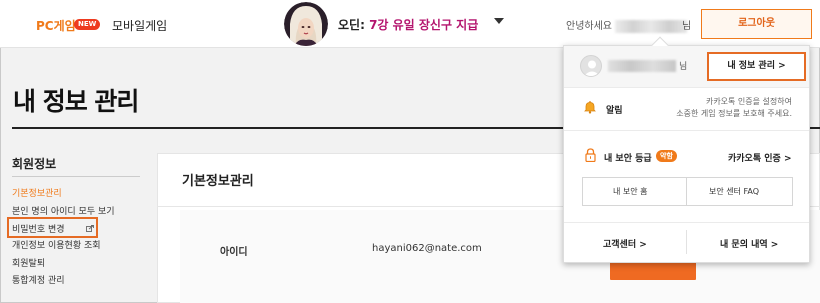 This screenshot has height=303, width=820. I want to click on id-label: 아이디, so click(234, 252).